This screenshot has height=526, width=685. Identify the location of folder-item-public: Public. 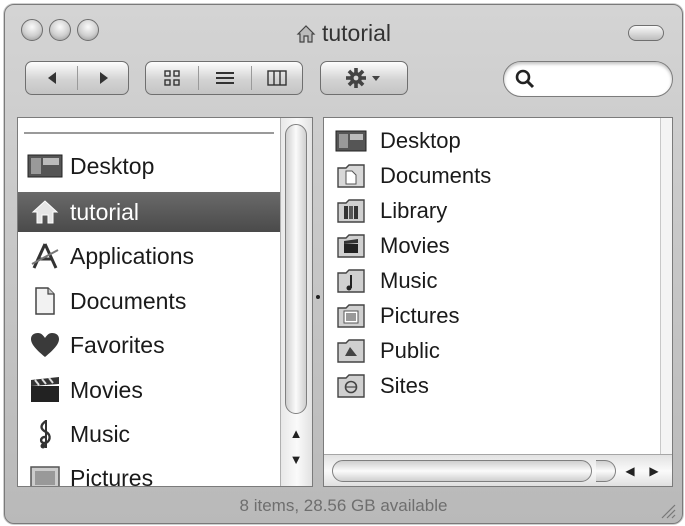
(387, 351).